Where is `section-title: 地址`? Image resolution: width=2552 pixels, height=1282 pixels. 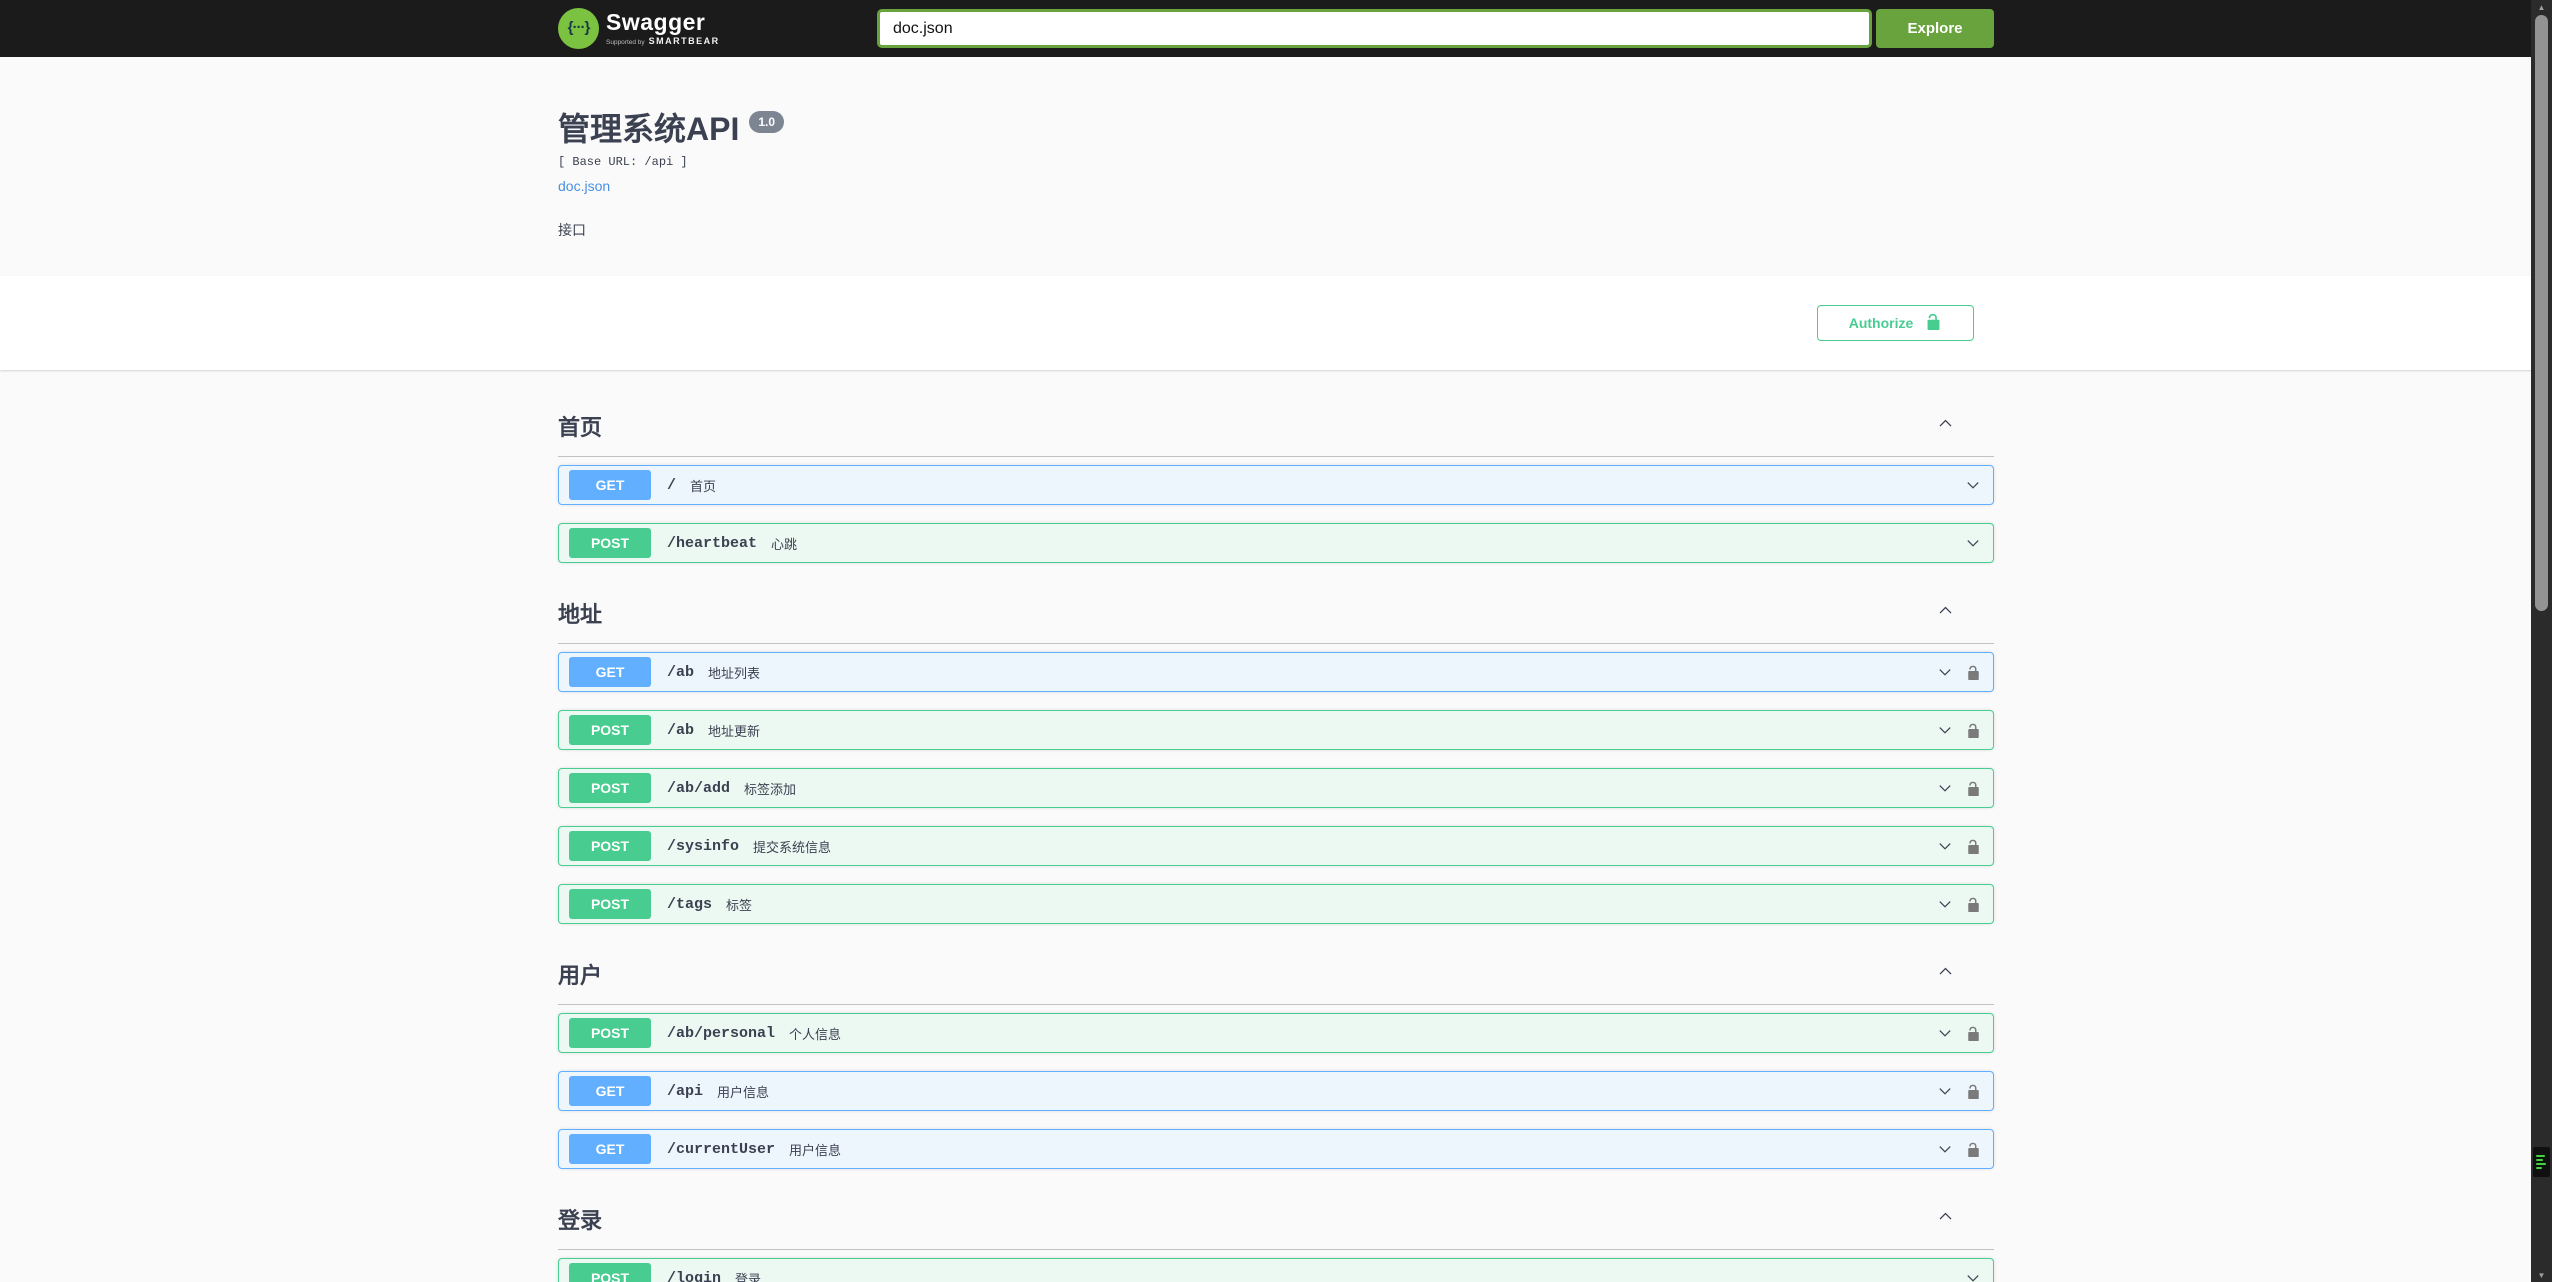 section-title: 地址 is located at coordinates (580, 614).